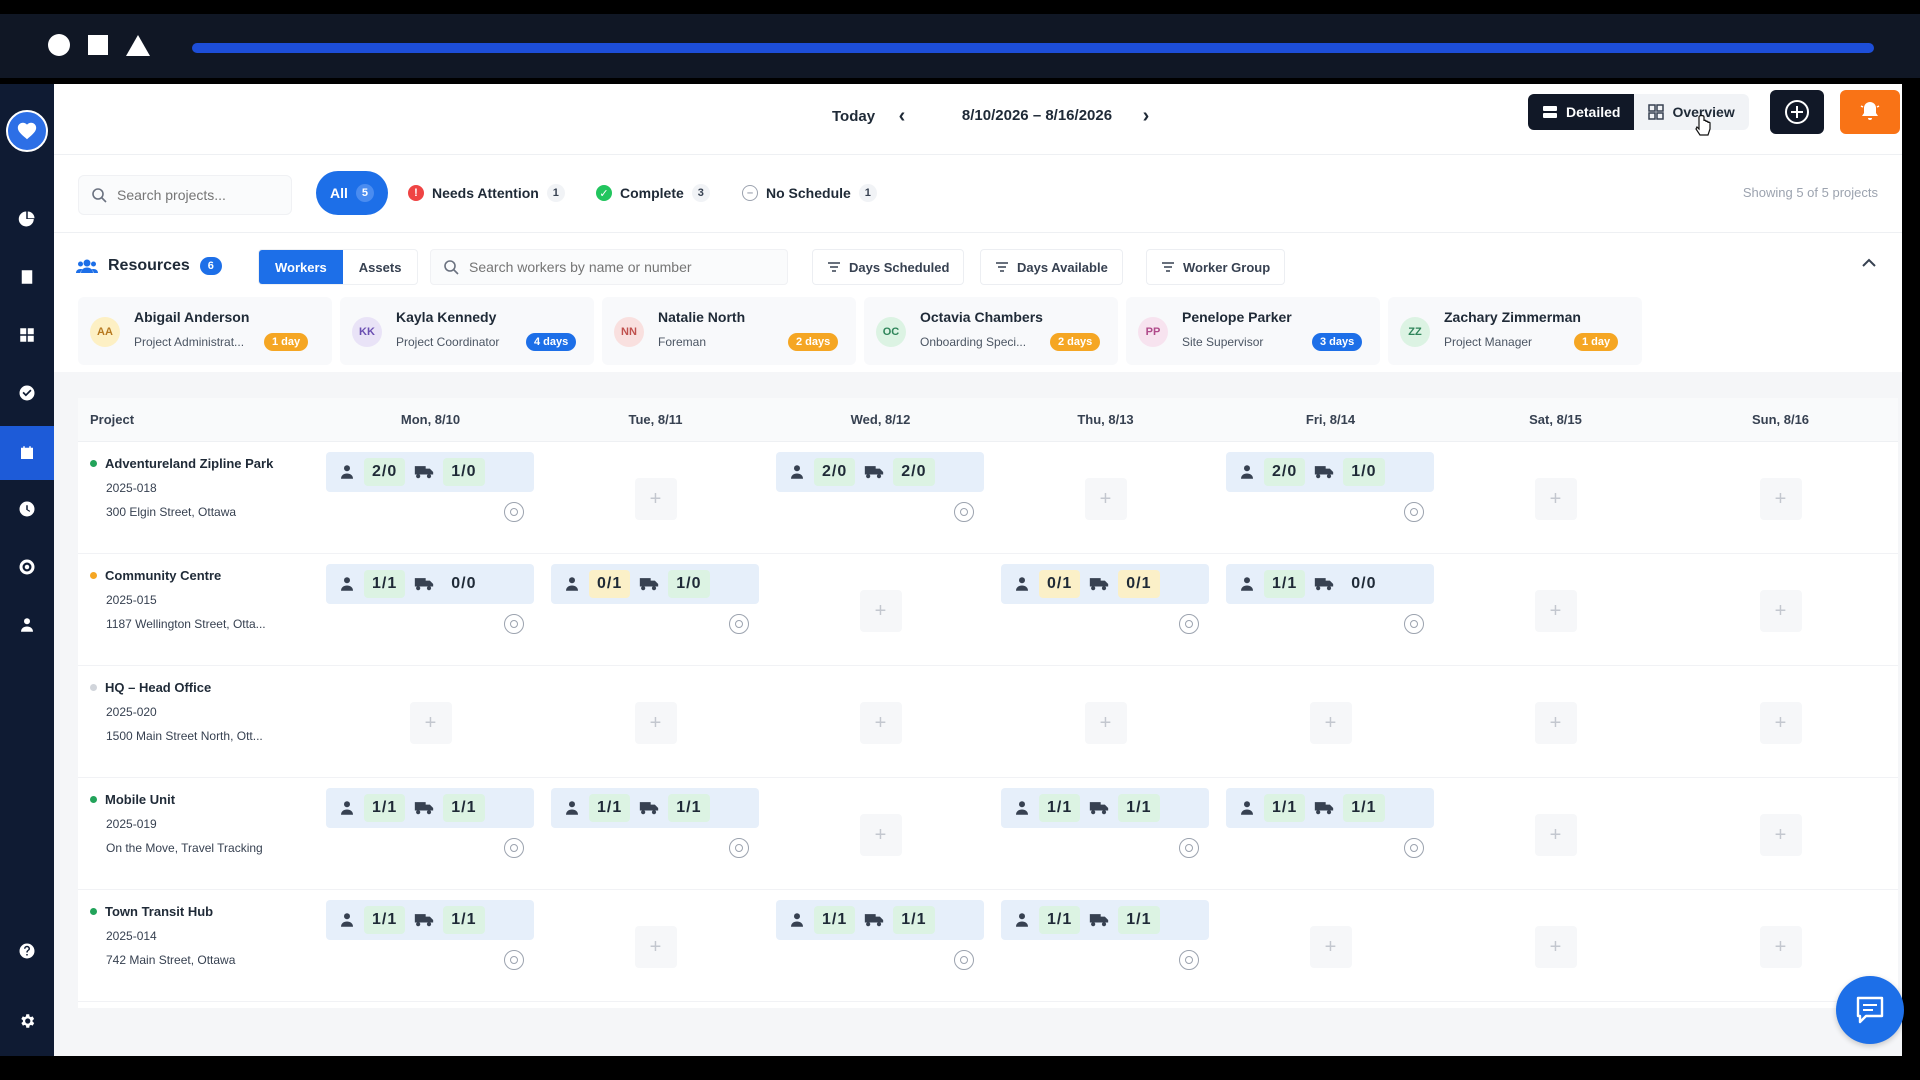  Describe the element at coordinates (1870, 112) in the screenshot. I see `notifications-button` at that location.